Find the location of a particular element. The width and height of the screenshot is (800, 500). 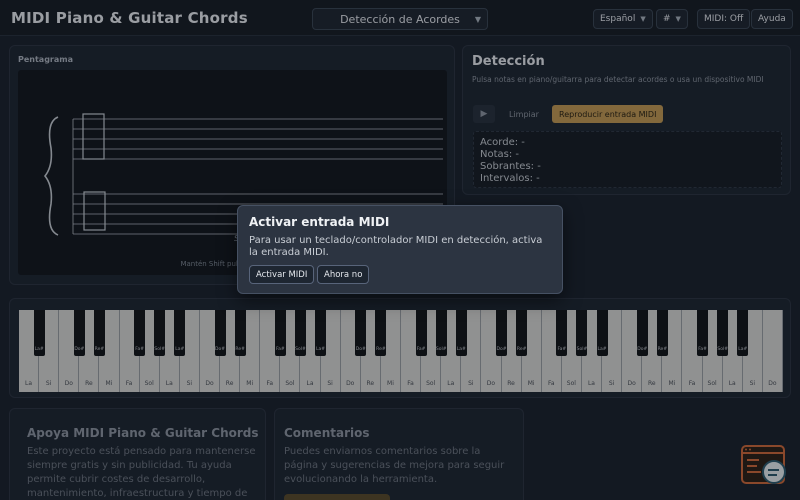

activate-midi-button: Activar MIDI is located at coordinates (282, 274).